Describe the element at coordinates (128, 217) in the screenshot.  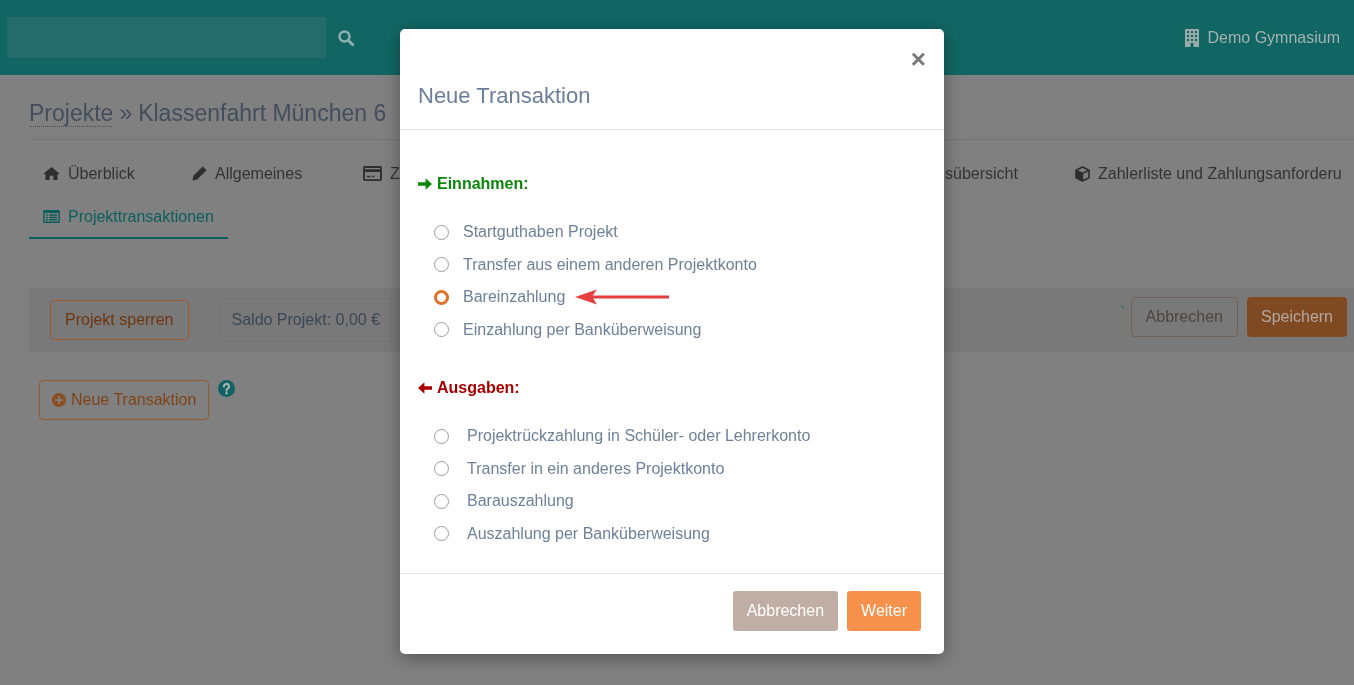
I see `tab: Projekttransaktionen` at that location.